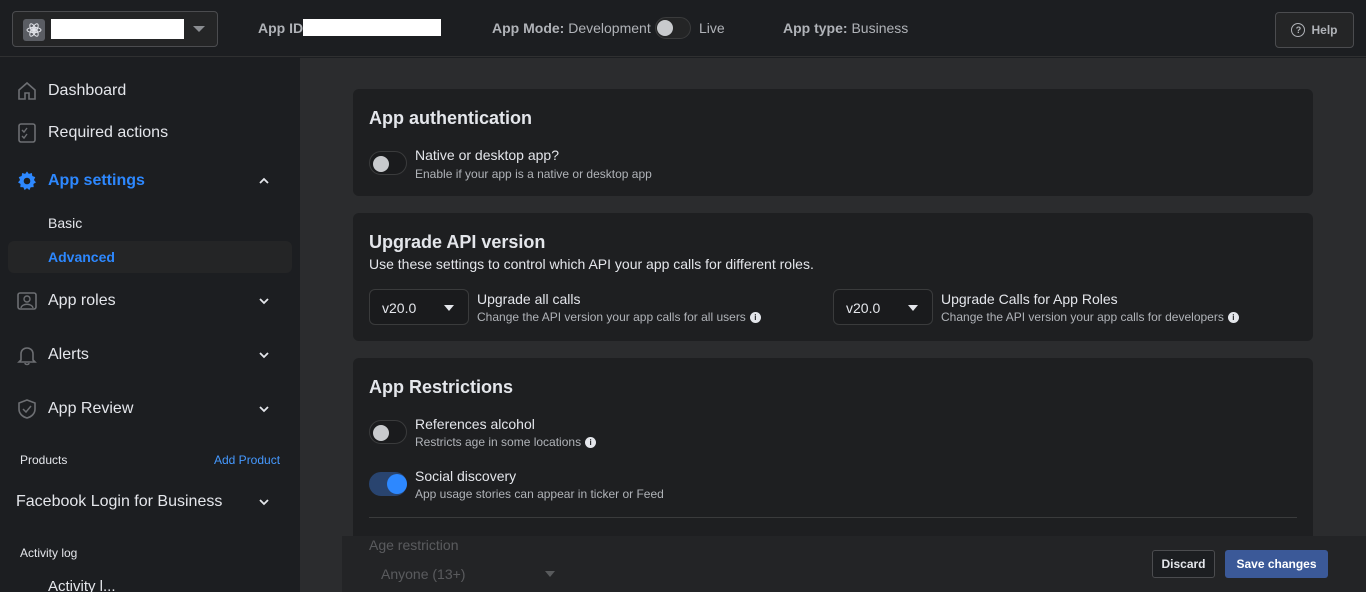 This screenshot has height=592, width=1366. I want to click on age-restriction-select: Anyone (13+), so click(469, 574).